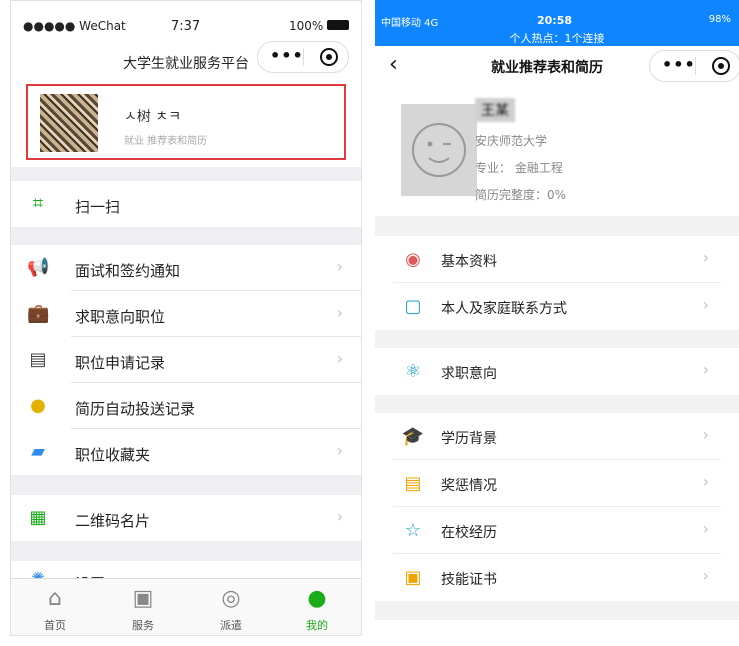  Describe the element at coordinates (557, 259) in the screenshot. I see `section-basic-info: ◉ 基本资料 ›` at that location.